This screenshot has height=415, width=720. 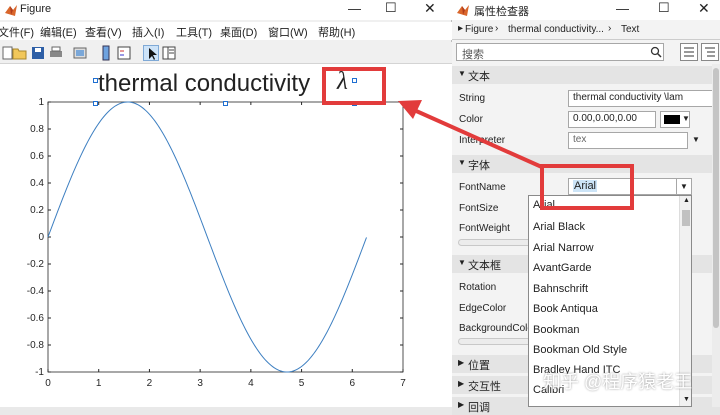 I want to click on annotation-arrow, so click(x=471, y=135).